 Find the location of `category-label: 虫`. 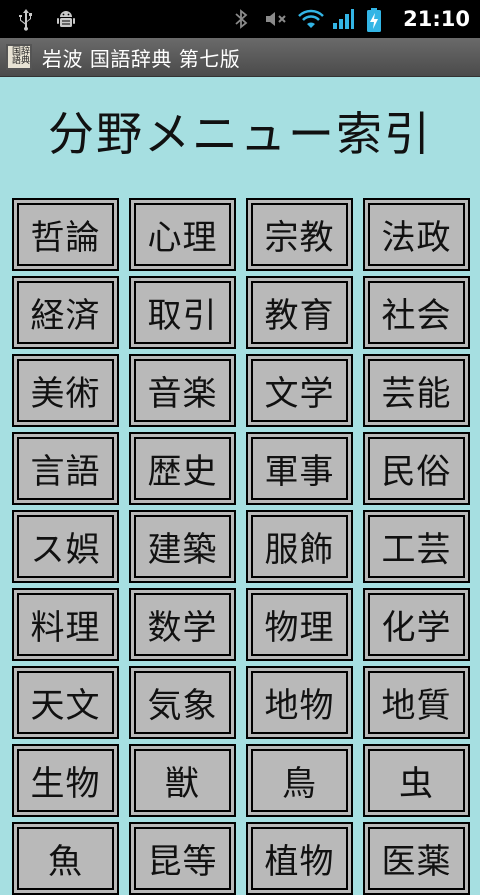

category-label: 虫 is located at coordinates (416, 780).